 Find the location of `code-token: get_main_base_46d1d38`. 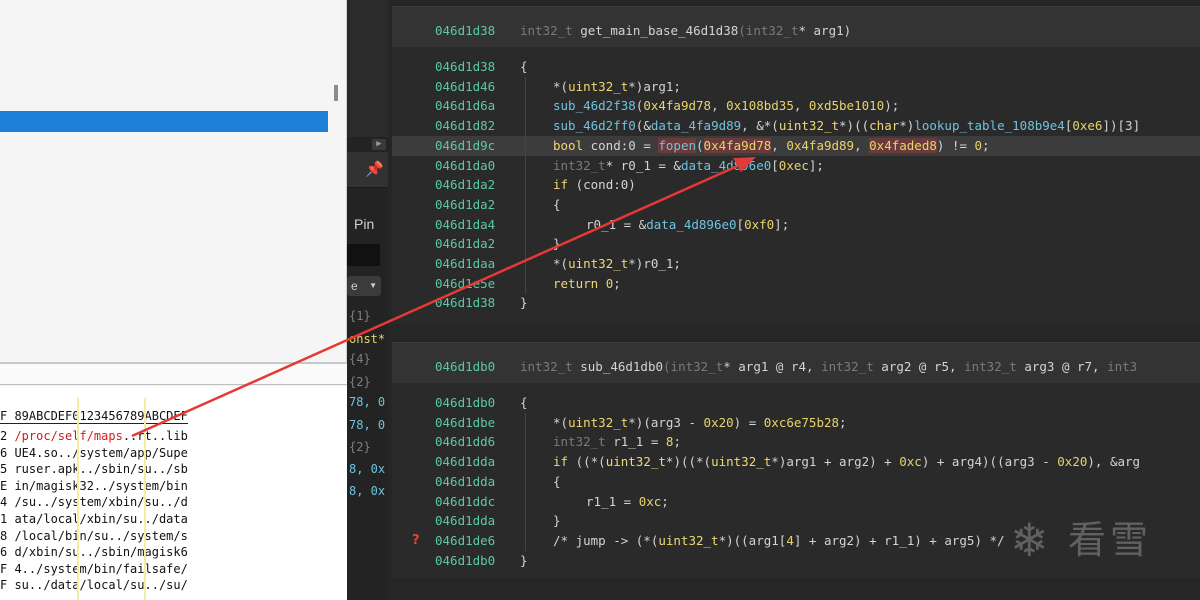

code-token: get_main_base_46d1d38 is located at coordinates (659, 30).